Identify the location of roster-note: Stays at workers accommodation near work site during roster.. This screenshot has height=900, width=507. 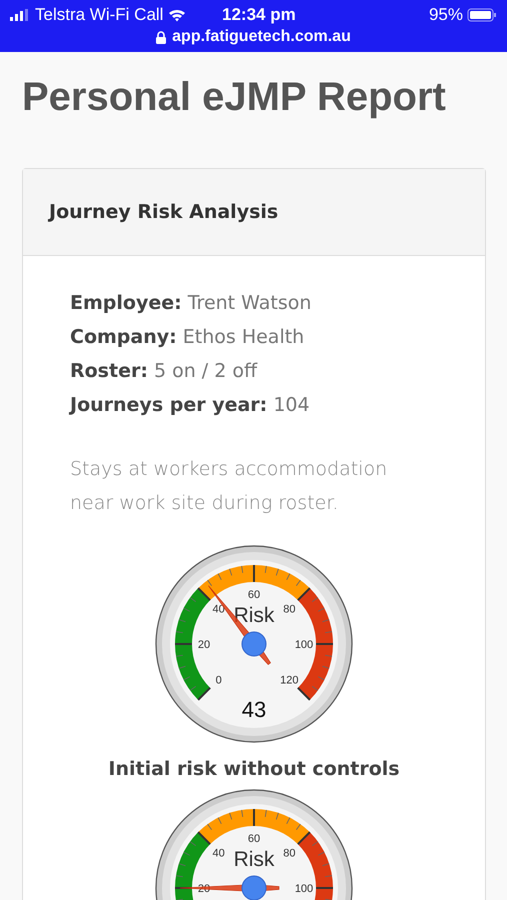
(229, 486).